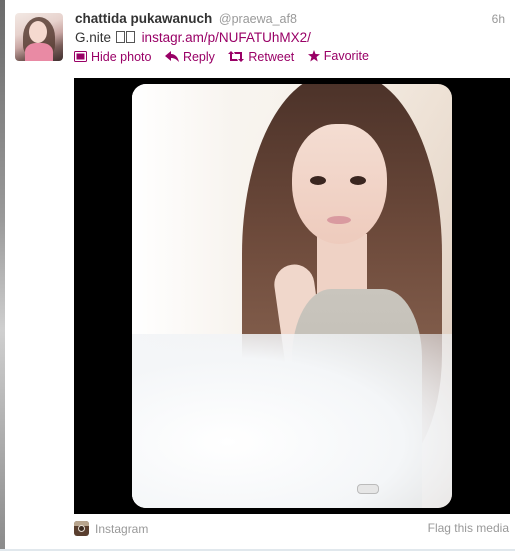 Image resolution: width=515 pixels, height=551 pixels. I want to click on photo-icon, so click(80, 56).